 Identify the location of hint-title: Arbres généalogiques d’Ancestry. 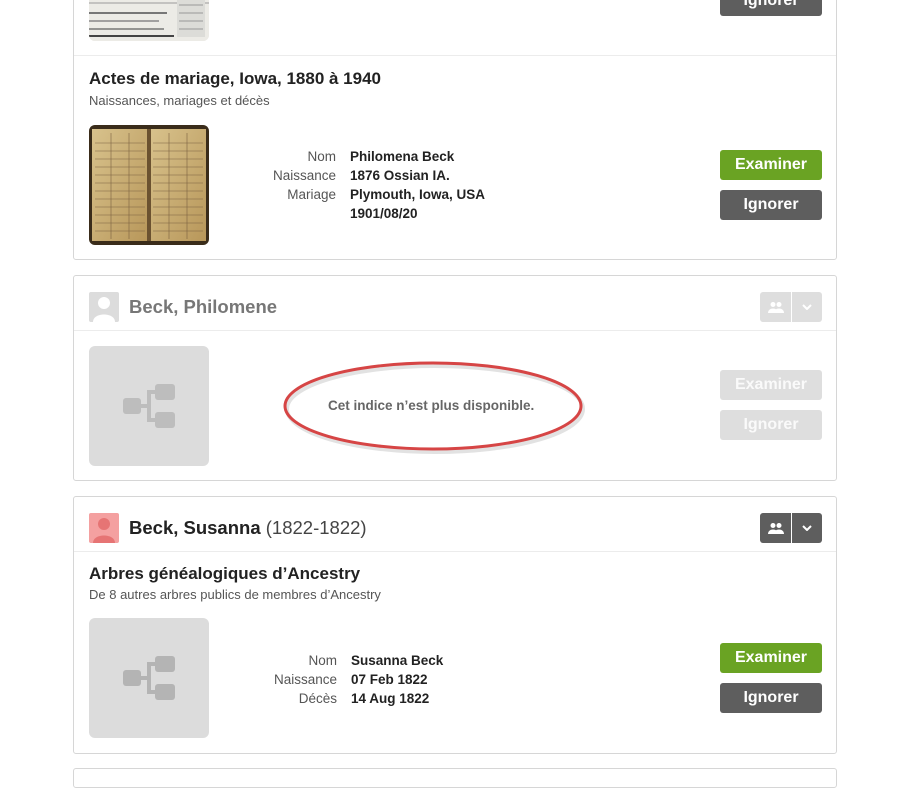
(225, 573).